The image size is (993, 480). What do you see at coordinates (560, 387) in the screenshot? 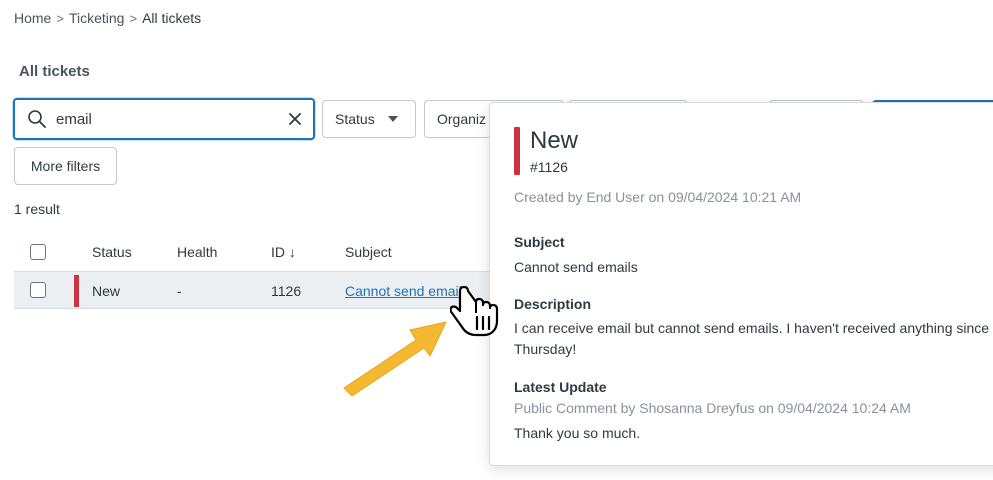
I see `latest-update-label: Latest Update` at bounding box center [560, 387].